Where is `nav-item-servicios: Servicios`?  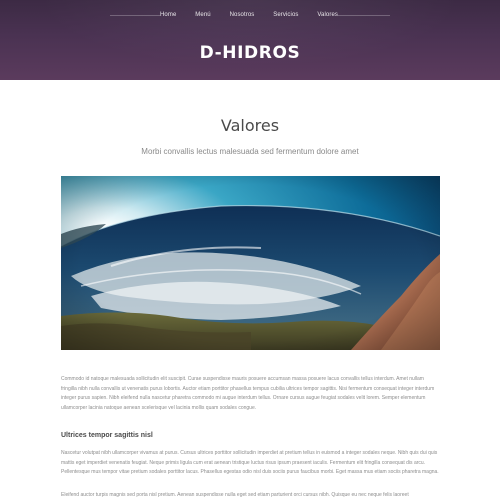
nav-item-servicios: Servicios is located at coordinates (285, 15).